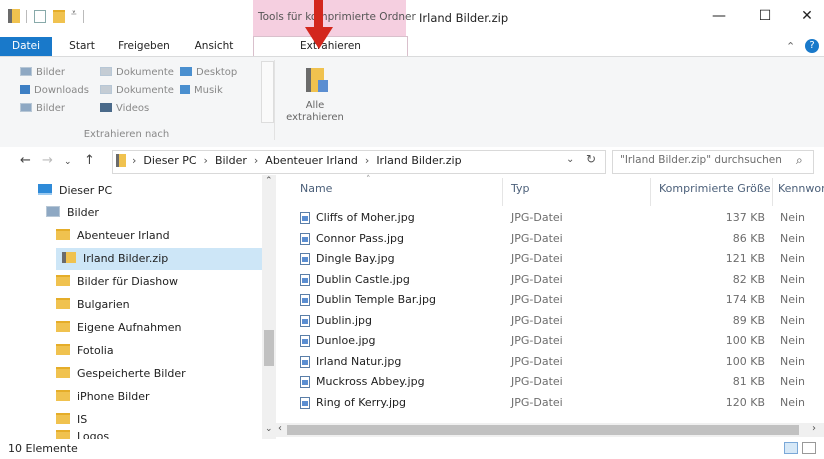 This screenshot has height=459, width=824. What do you see at coordinates (74, 13) in the screenshot?
I see `quick-access-dropdown-icon: ⩡` at bounding box center [74, 13].